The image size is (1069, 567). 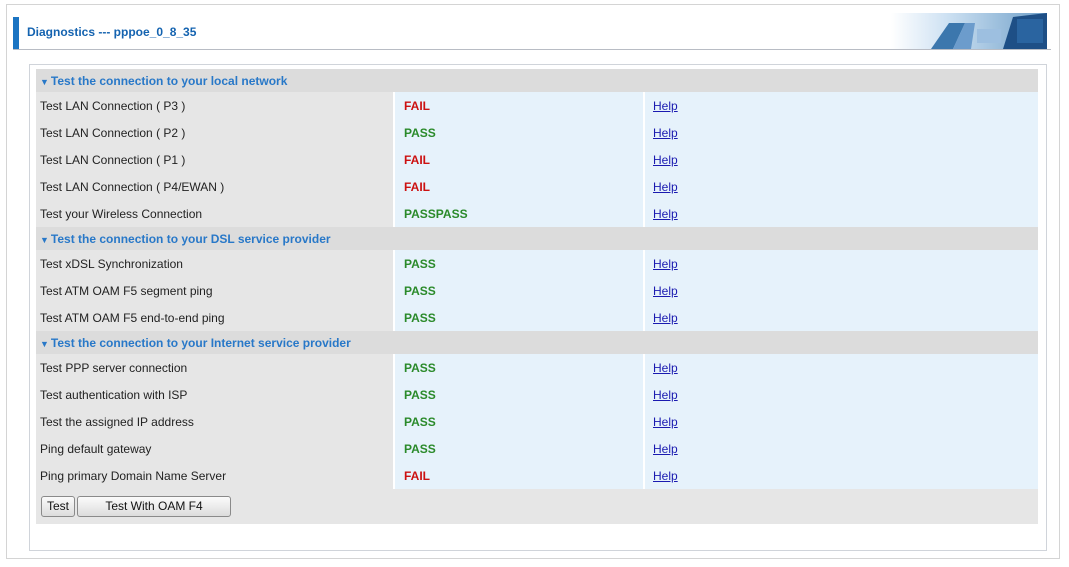 What do you see at coordinates (214, 159) in the screenshot?
I see `test-name: Test LAN Connection ( P1 )` at bounding box center [214, 159].